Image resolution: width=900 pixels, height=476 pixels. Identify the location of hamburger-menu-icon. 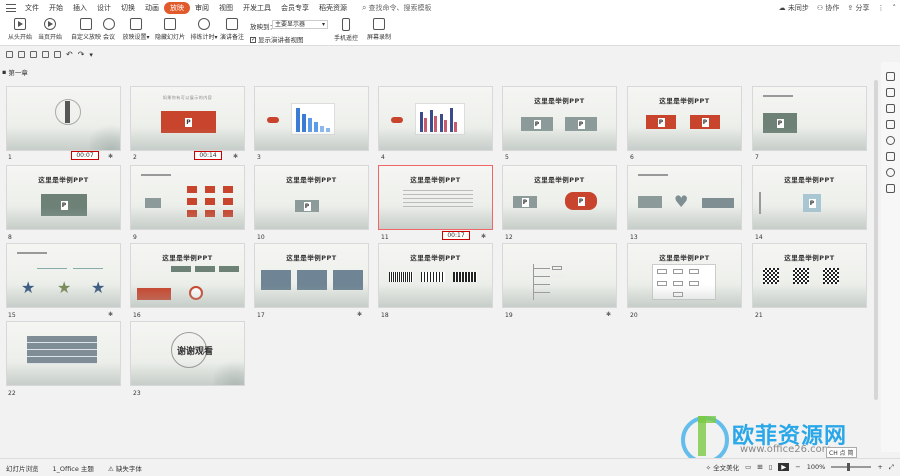
(11, 8).